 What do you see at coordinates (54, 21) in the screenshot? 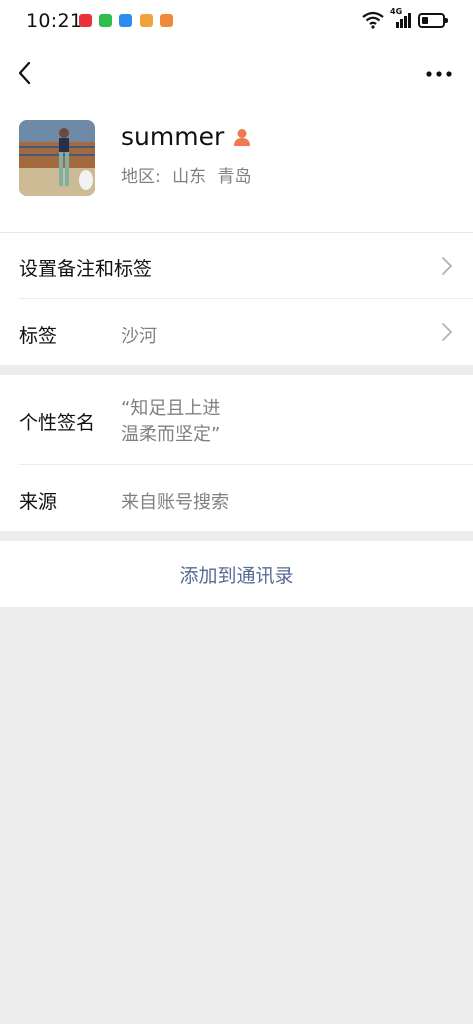
I see `status-time: 10:21` at bounding box center [54, 21].